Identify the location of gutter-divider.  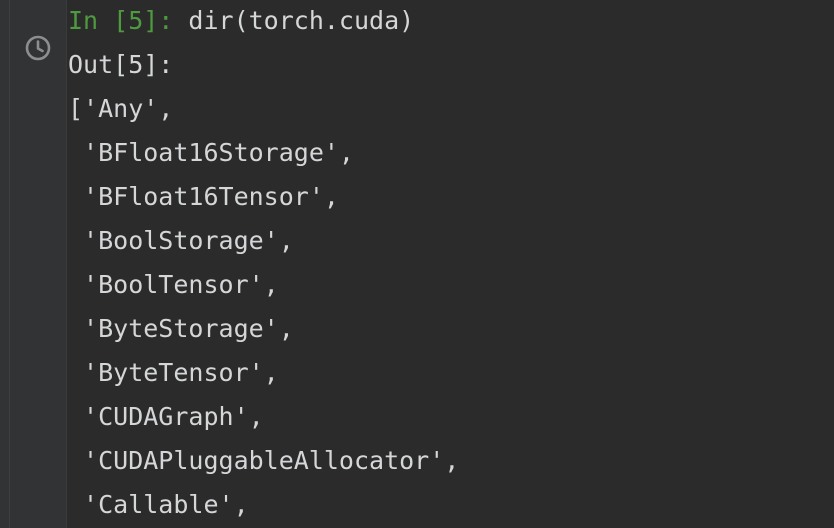
(66, 264).